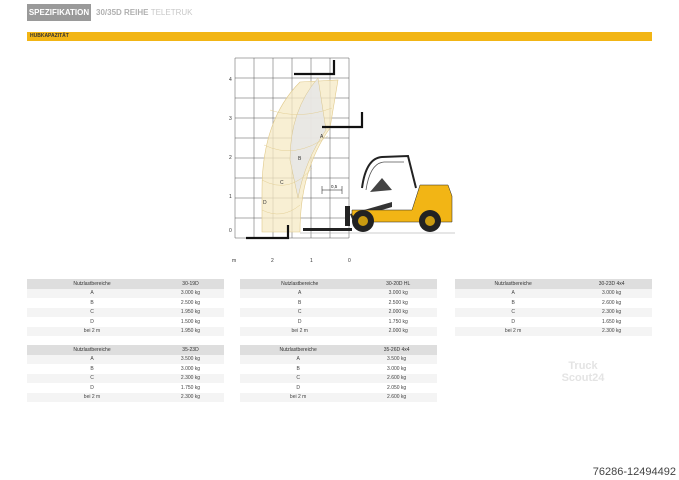  I want to click on load-capacity-diagram: A B C D 4 3 2 1 0 m 2 1 0 0,5, so click(342, 160).